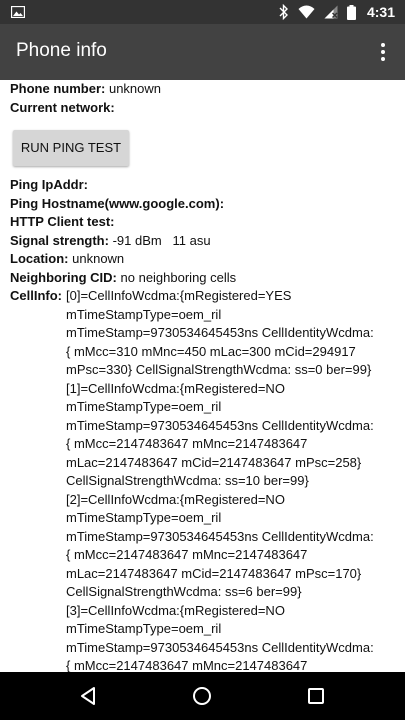 The width and height of the screenshot is (405, 720). What do you see at coordinates (98, 258) in the screenshot?
I see `location-value: unknown` at bounding box center [98, 258].